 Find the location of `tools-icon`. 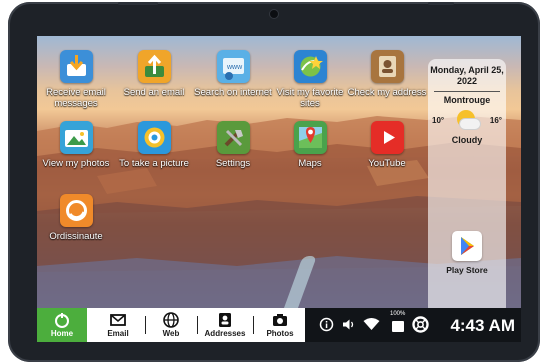

tools-icon is located at coordinates (233, 137).